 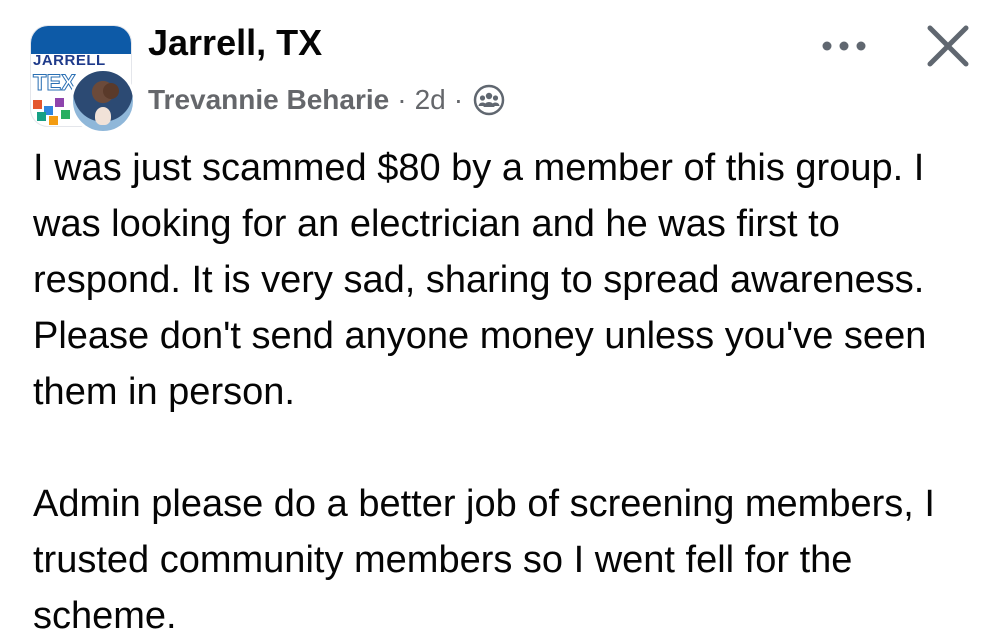 I want to click on close-button, so click(x=948, y=46).